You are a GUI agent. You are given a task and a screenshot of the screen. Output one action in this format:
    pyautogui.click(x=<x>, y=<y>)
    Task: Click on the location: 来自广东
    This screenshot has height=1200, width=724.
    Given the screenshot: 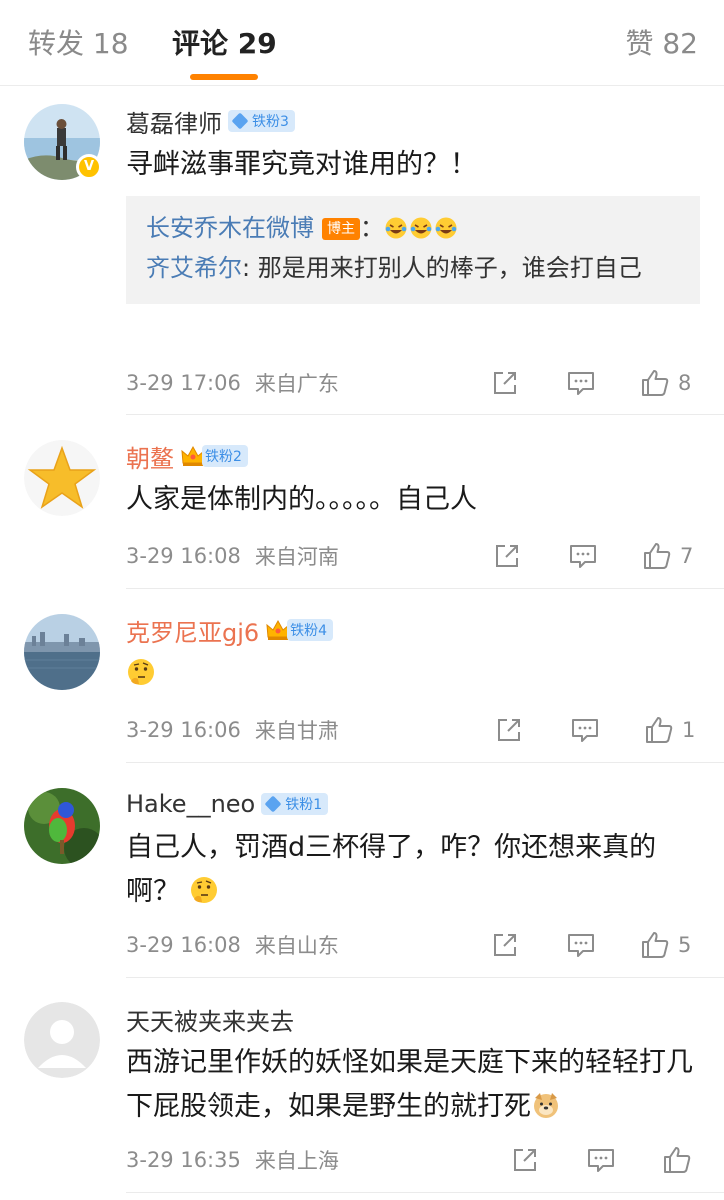 What is the action you would take?
    pyautogui.click(x=296, y=384)
    